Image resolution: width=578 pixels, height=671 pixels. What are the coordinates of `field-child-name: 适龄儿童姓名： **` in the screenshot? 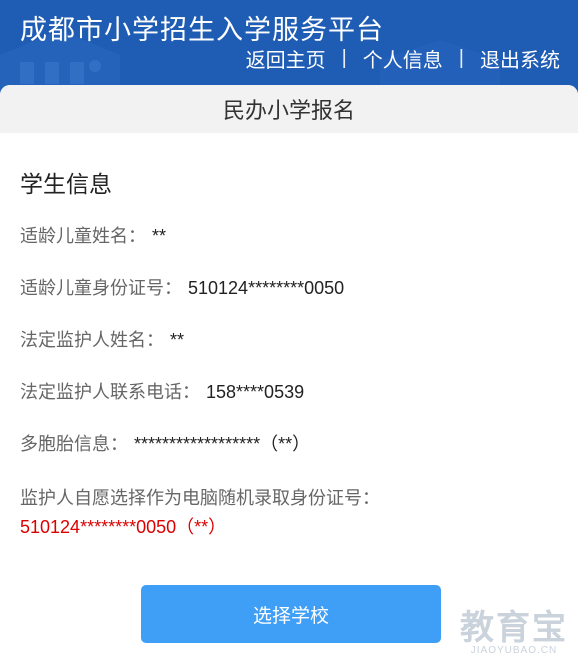 It's located at (93, 235).